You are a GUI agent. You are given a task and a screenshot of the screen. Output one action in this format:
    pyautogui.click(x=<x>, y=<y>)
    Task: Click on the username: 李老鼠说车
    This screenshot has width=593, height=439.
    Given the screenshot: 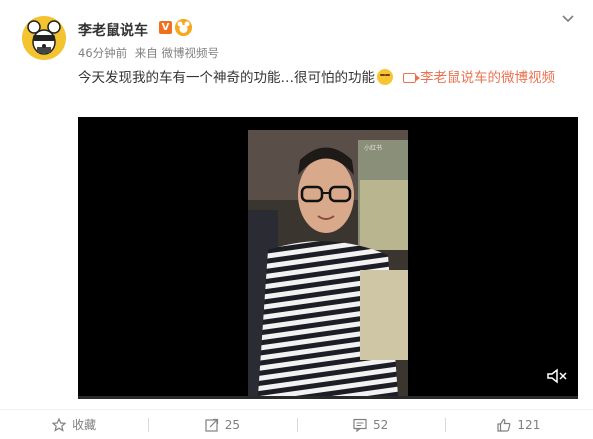 What is the action you would take?
    pyautogui.click(x=113, y=30)
    